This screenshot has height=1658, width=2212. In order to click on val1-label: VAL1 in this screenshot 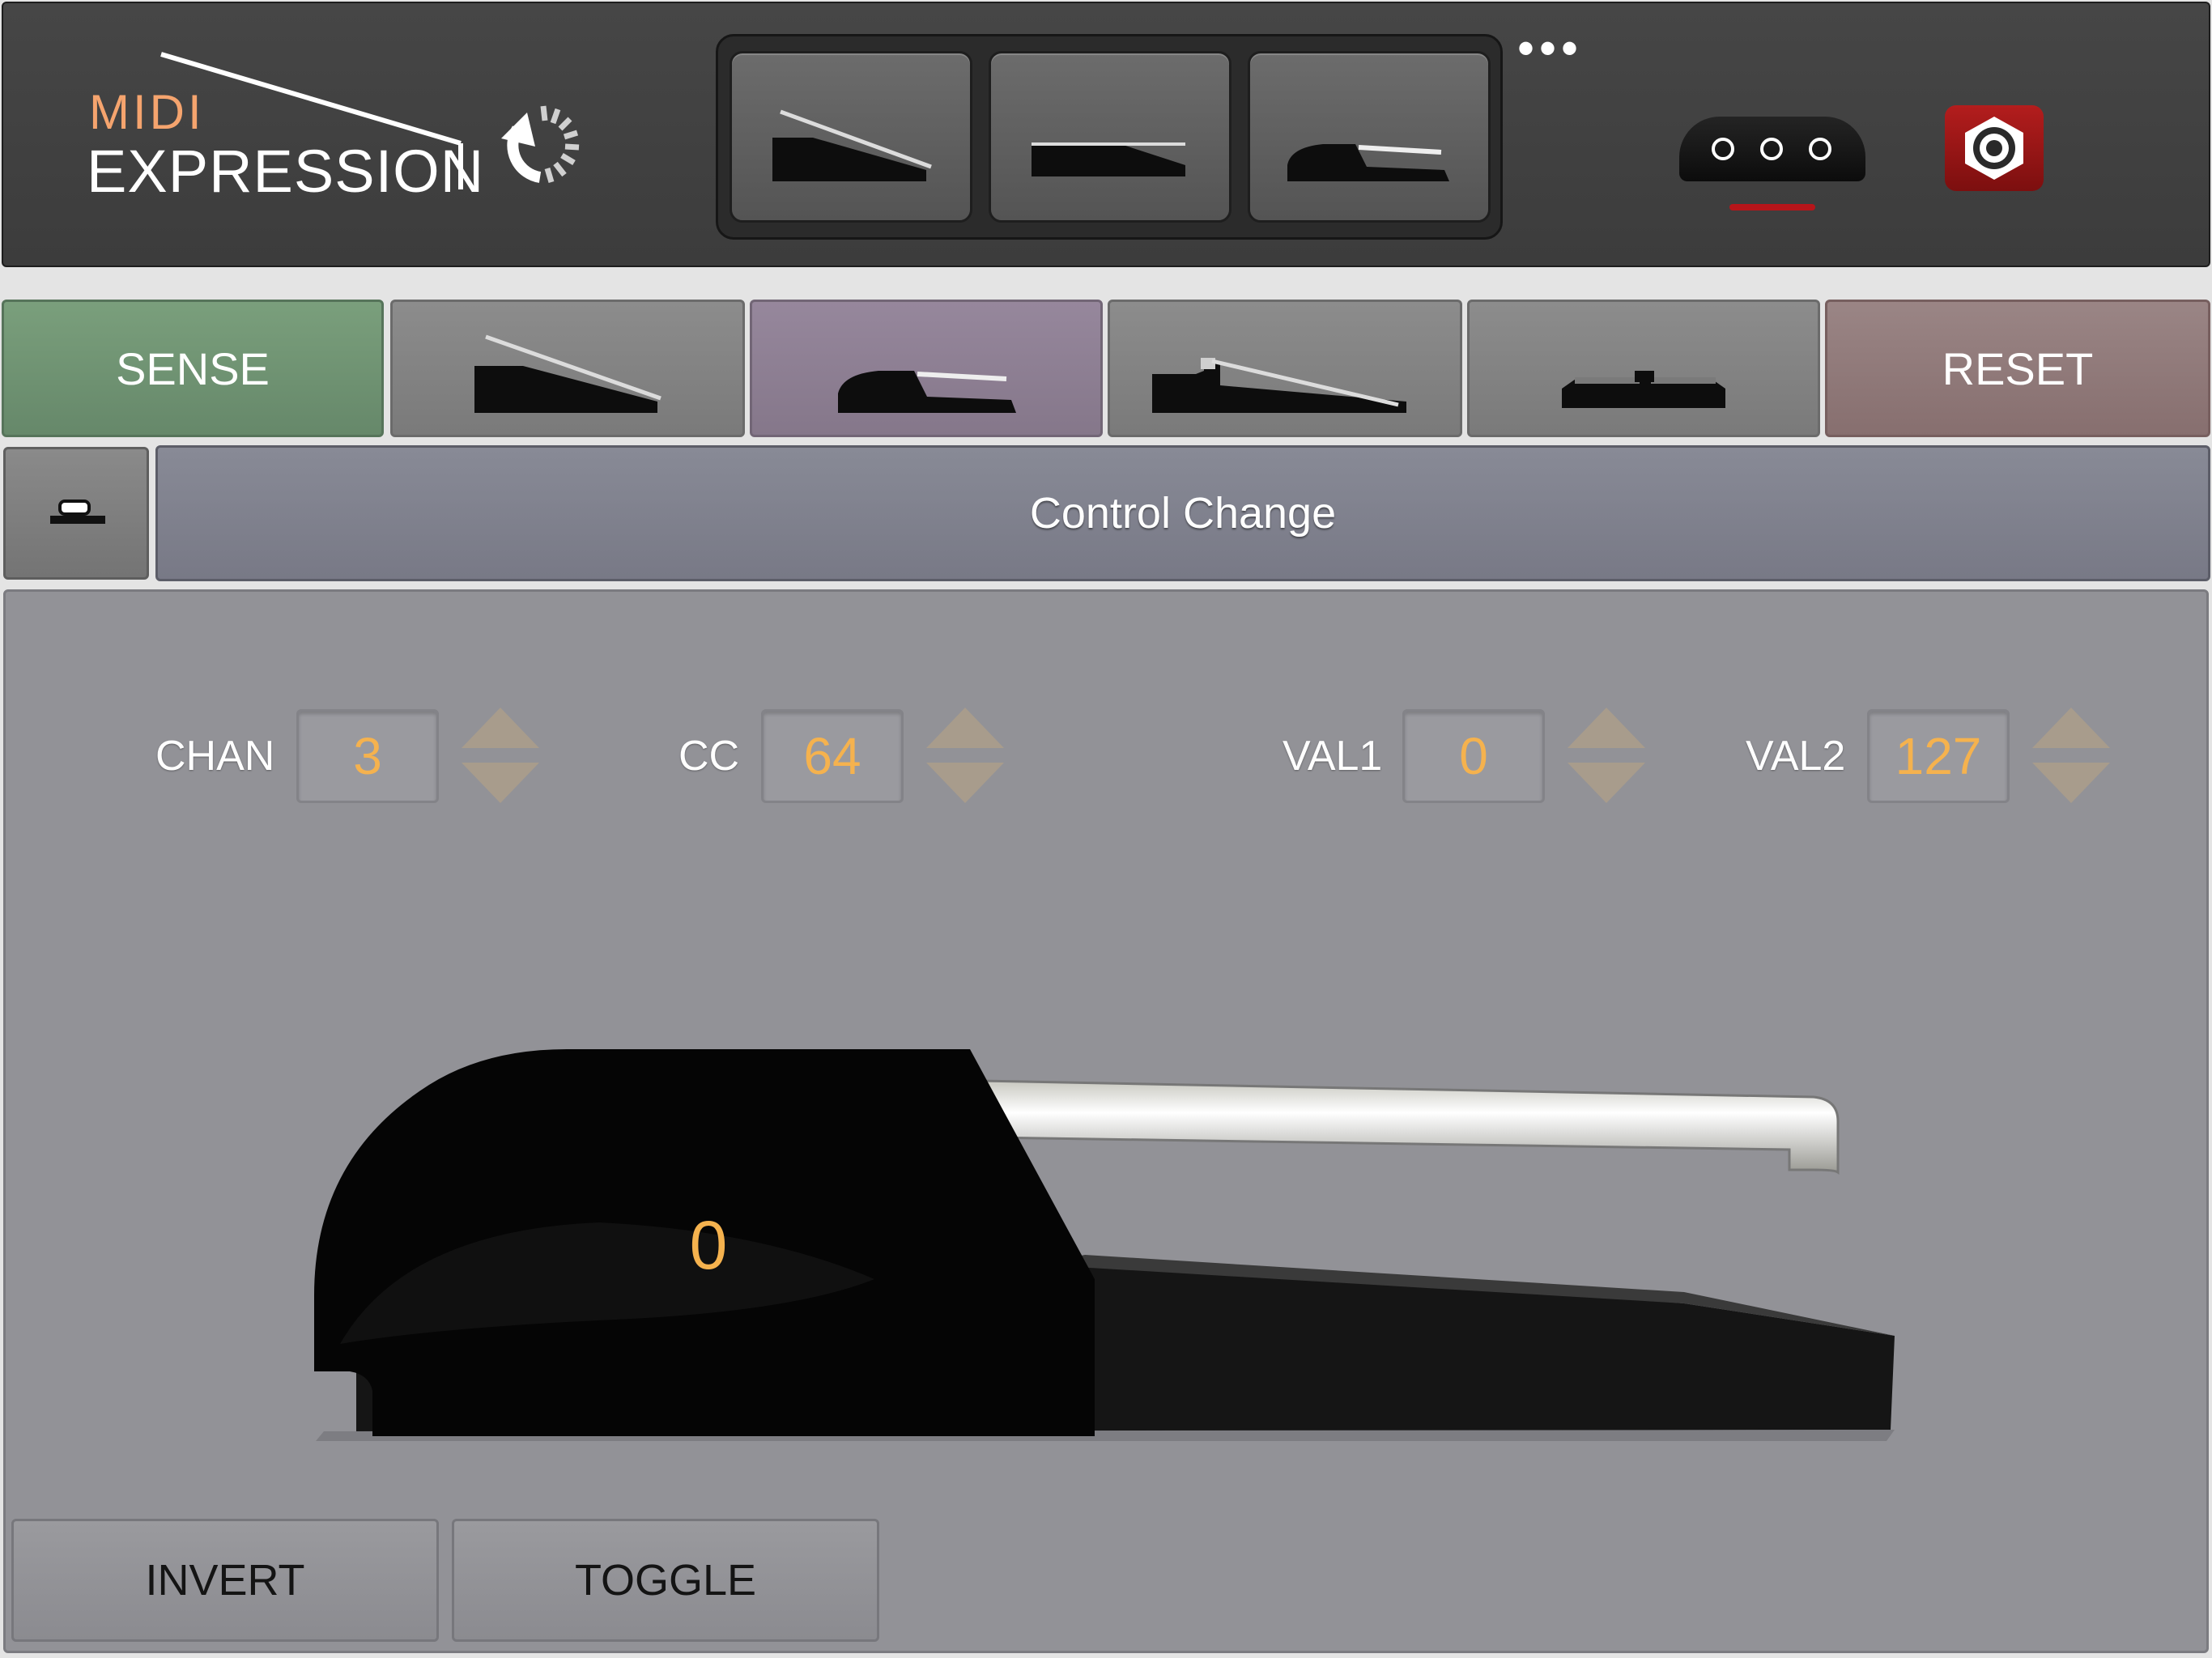, I will do `click(1333, 756)`.